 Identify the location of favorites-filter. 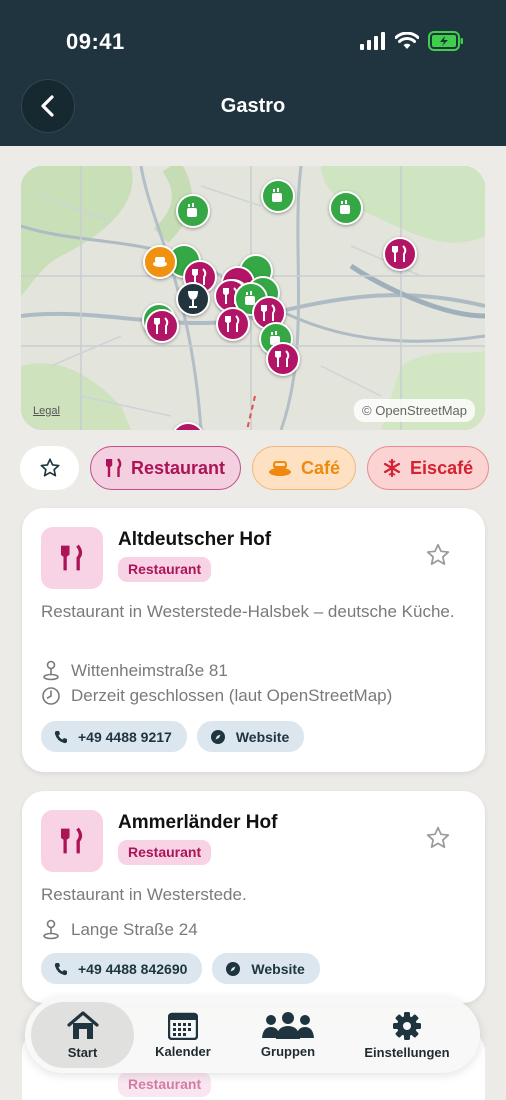
(49, 468).